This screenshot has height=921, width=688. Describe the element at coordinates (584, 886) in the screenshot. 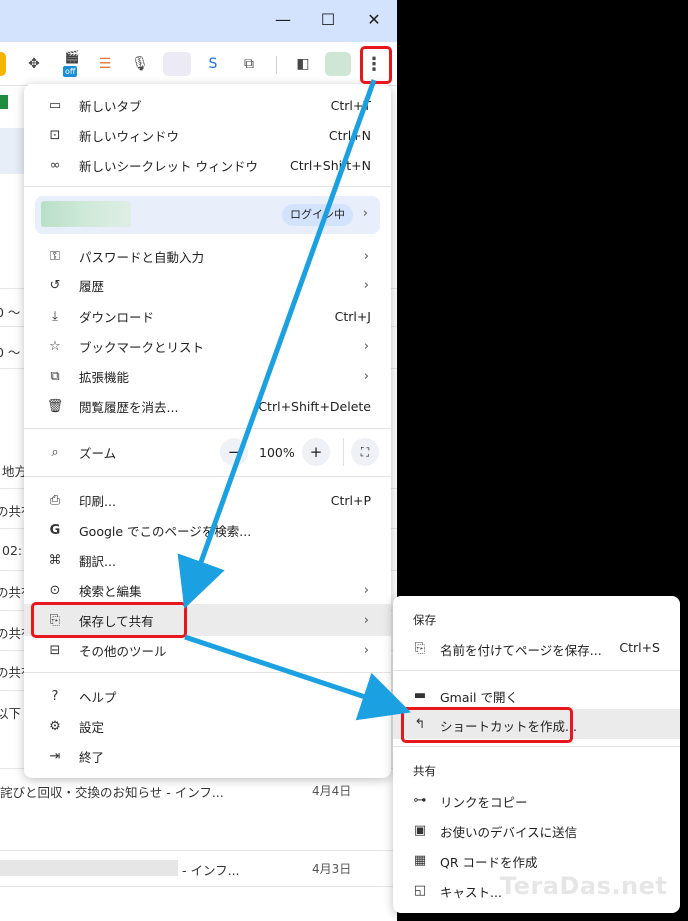

I see `watermark-logo: TeraDas.net` at that location.